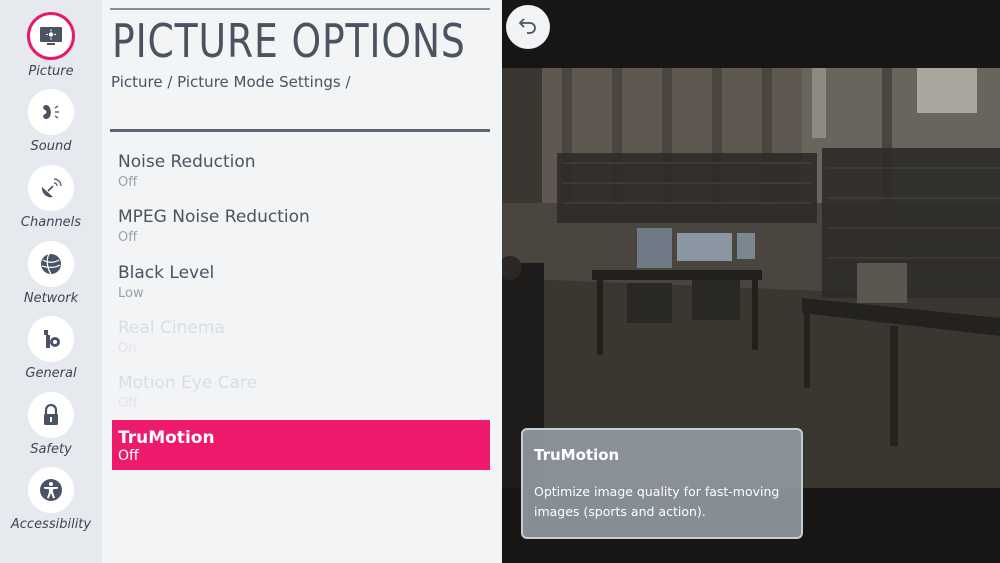  I want to click on back-arrow-icon, so click(528, 27).